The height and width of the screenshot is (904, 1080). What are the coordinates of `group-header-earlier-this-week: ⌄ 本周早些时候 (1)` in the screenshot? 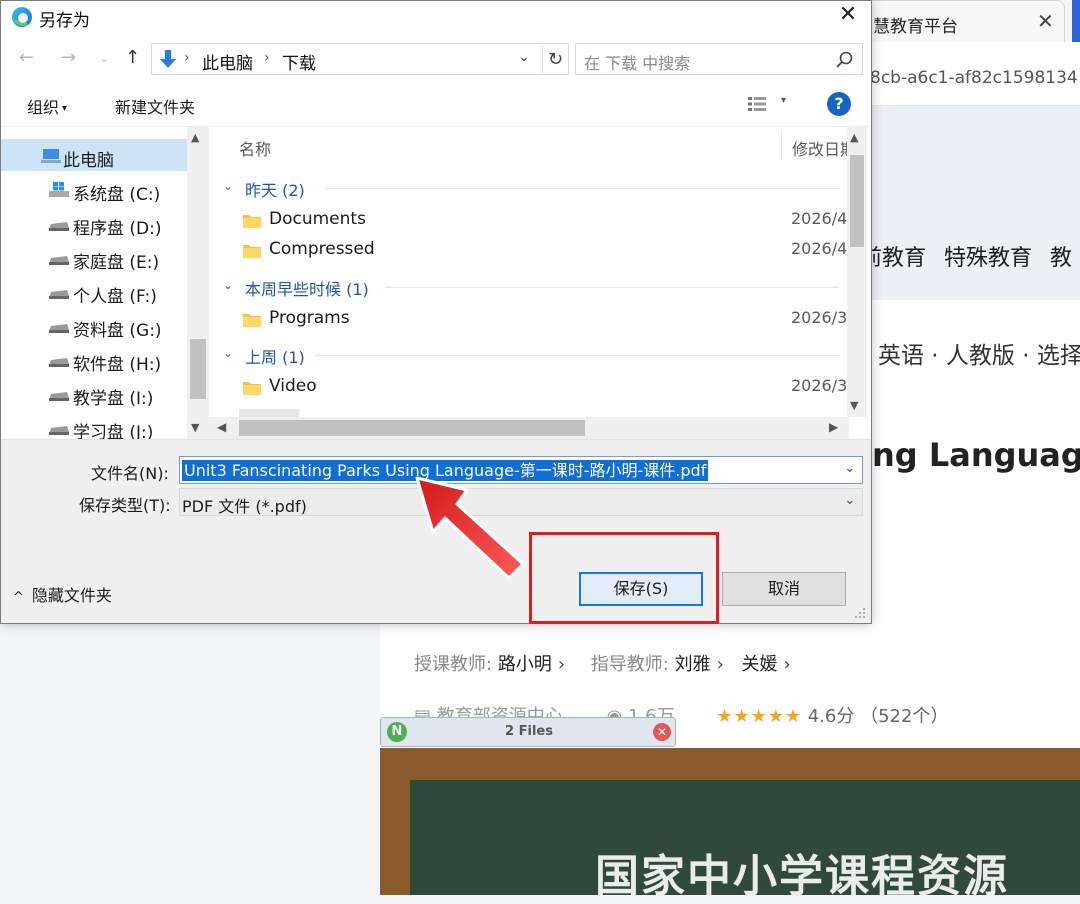 It's located at (524, 287).